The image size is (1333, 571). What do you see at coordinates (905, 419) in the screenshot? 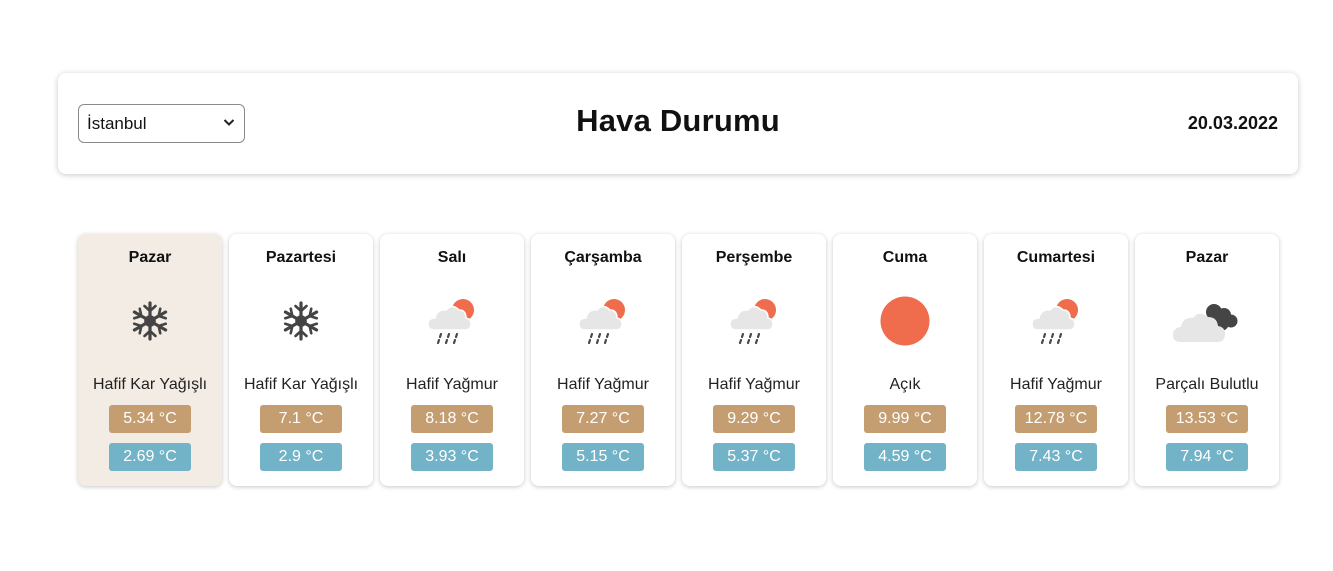
I see `max-temp-badge: 9.99 °C` at bounding box center [905, 419].